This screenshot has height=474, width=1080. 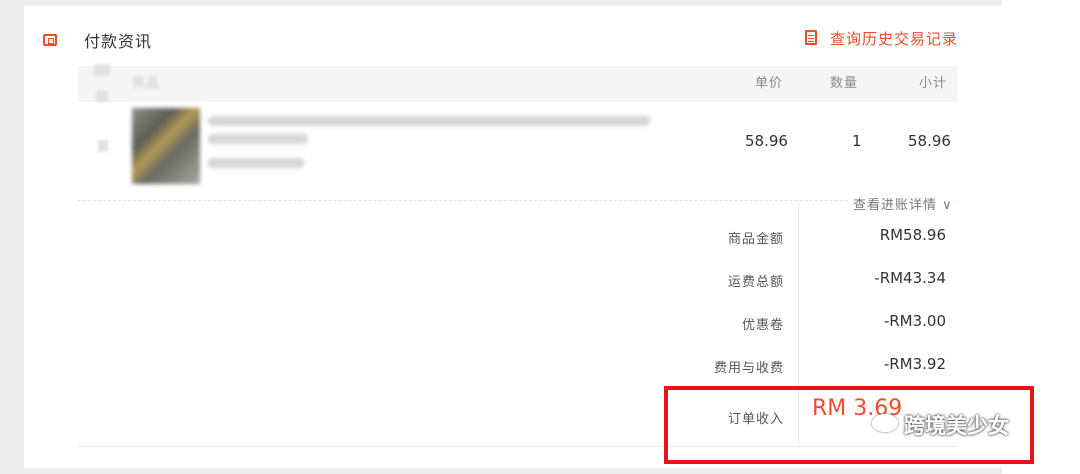 What do you see at coordinates (885, 423) in the screenshot?
I see `wechat-icon` at bounding box center [885, 423].